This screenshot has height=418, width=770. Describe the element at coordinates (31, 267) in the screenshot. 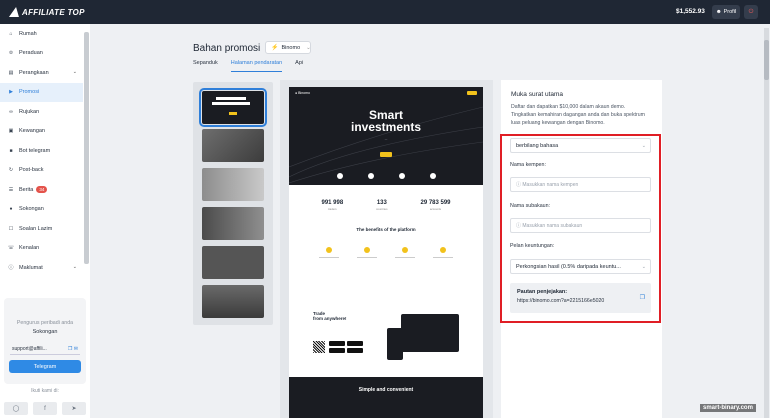

I see `sidebar-item-label: Maklumat` at that location.